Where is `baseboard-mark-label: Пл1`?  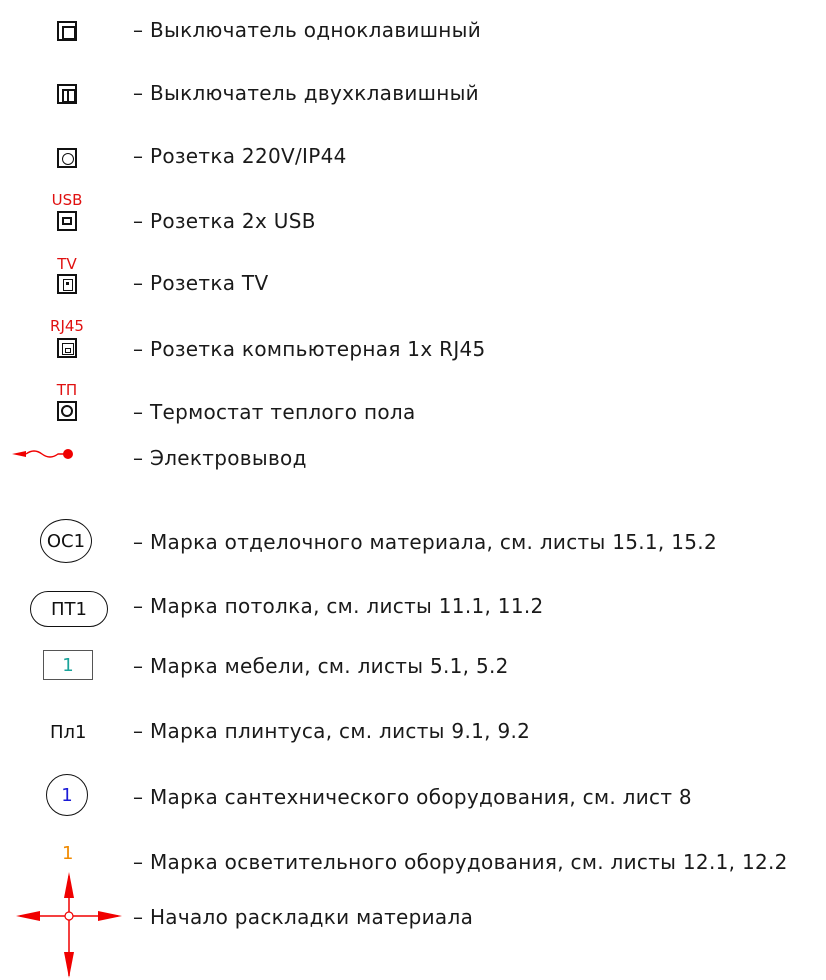 baseboard-mark-label: Пл1 is located at coordinates (68, 732).